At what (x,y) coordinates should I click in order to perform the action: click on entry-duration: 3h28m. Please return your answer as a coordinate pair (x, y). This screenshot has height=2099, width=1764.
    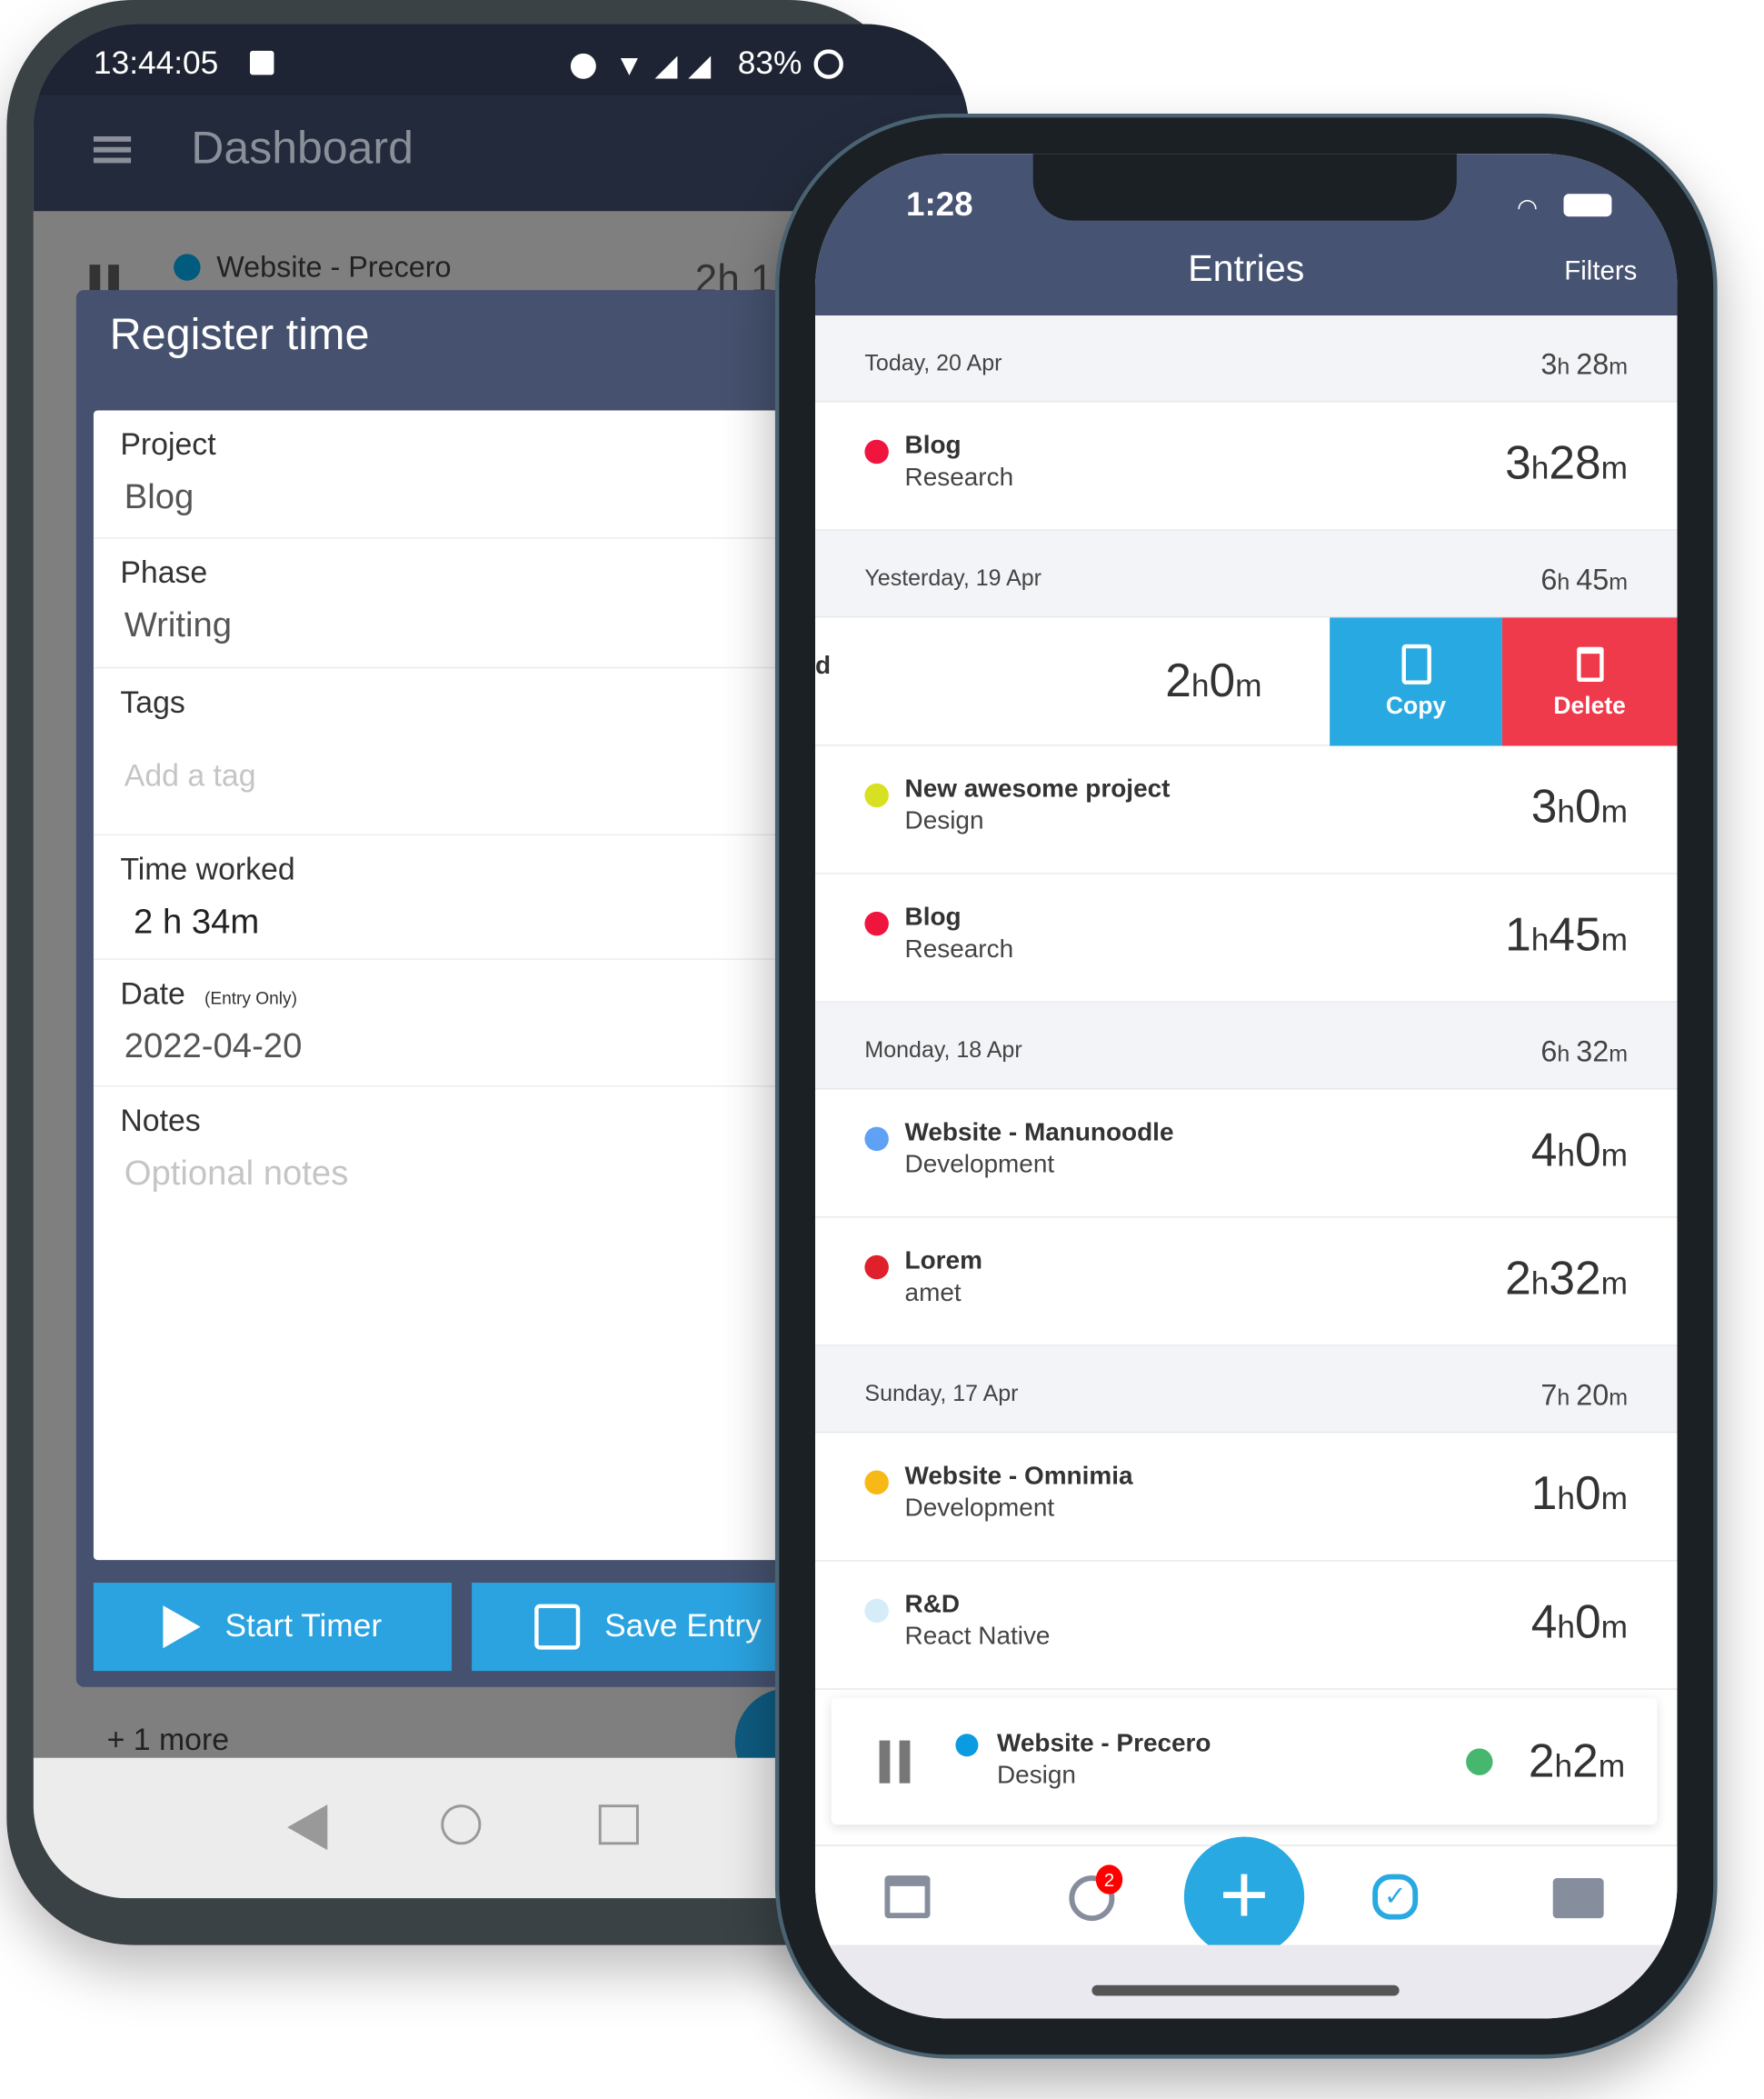
    Looking at the image, I should click on (1567, 463).